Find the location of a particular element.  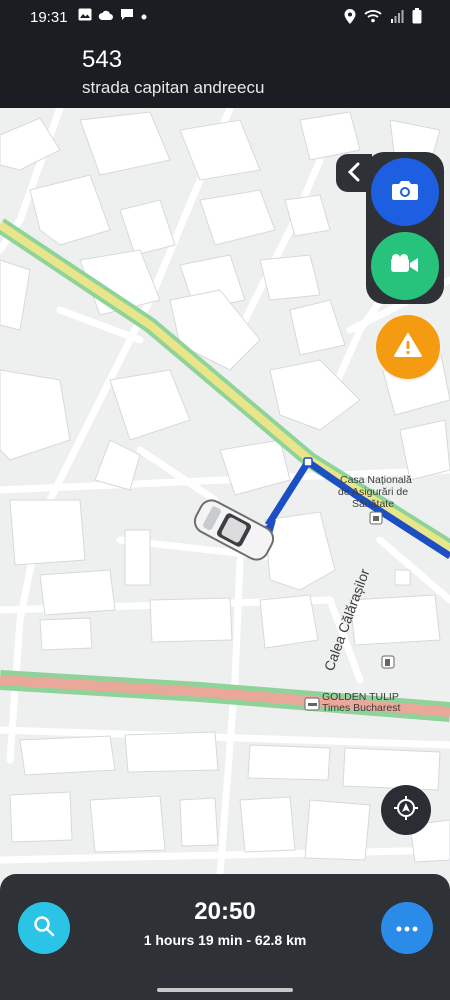

cloud-icon is located at coordinates (106, 16).